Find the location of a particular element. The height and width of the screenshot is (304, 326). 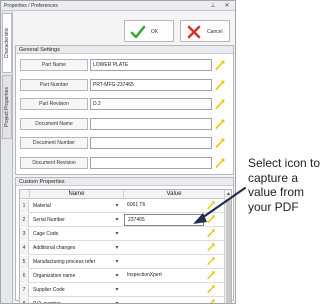

field-label: Document Name is located at coordinates (54, 123).